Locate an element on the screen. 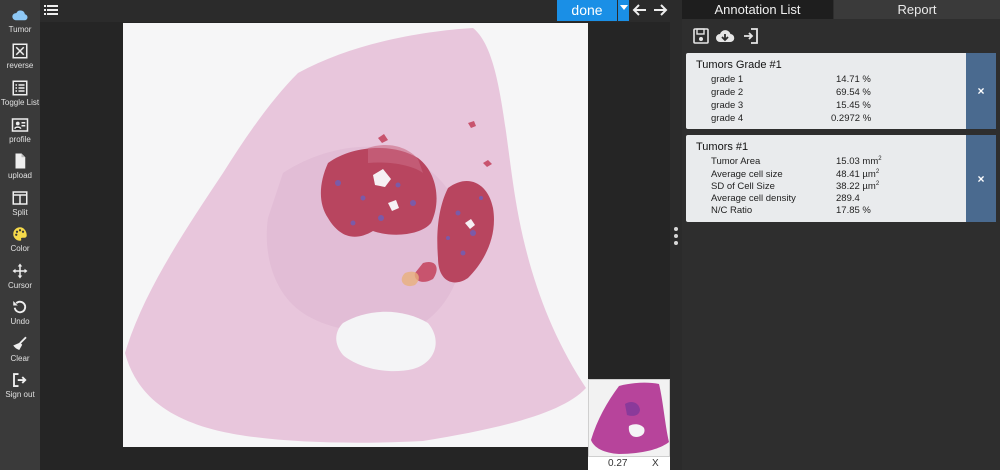 This screenshot has width=1000, height=470. row-value: 14.71 % is located at coordinates (853, 79).